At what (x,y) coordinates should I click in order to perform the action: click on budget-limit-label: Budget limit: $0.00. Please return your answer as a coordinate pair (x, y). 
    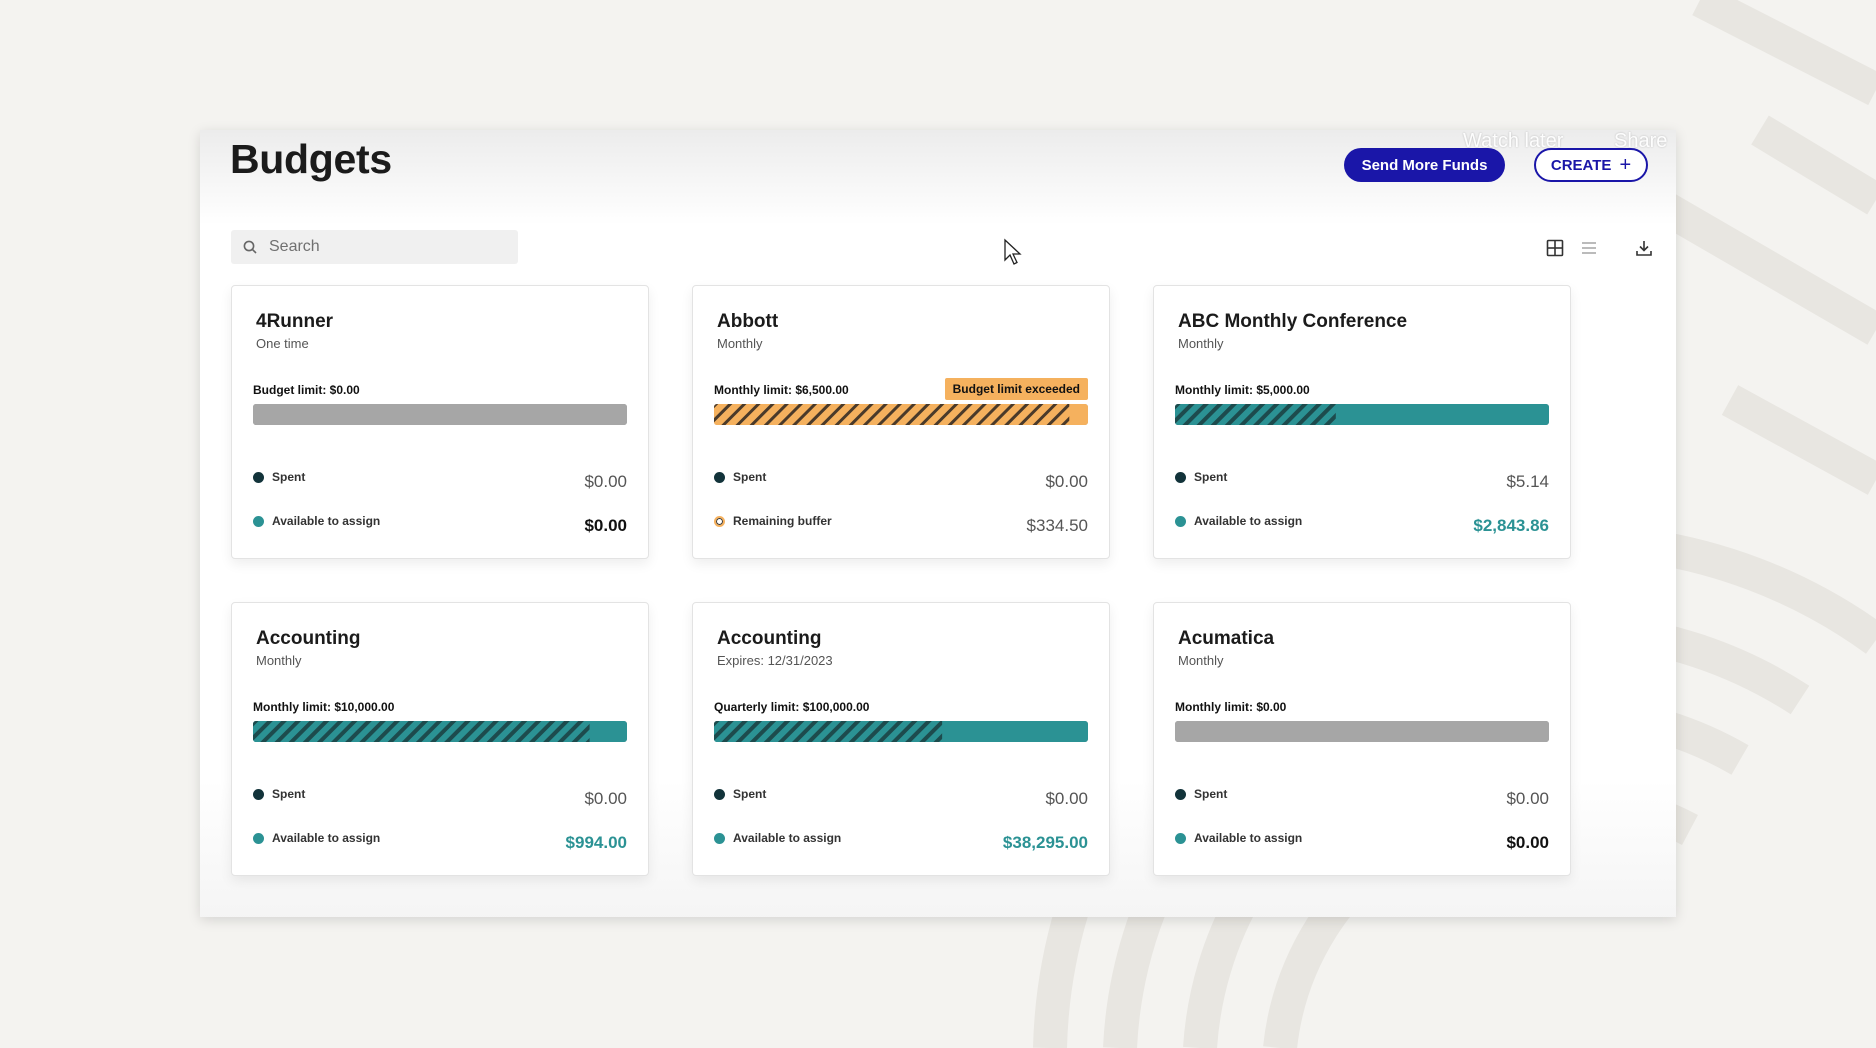
    Looking at the image, I should click on (306, 390).